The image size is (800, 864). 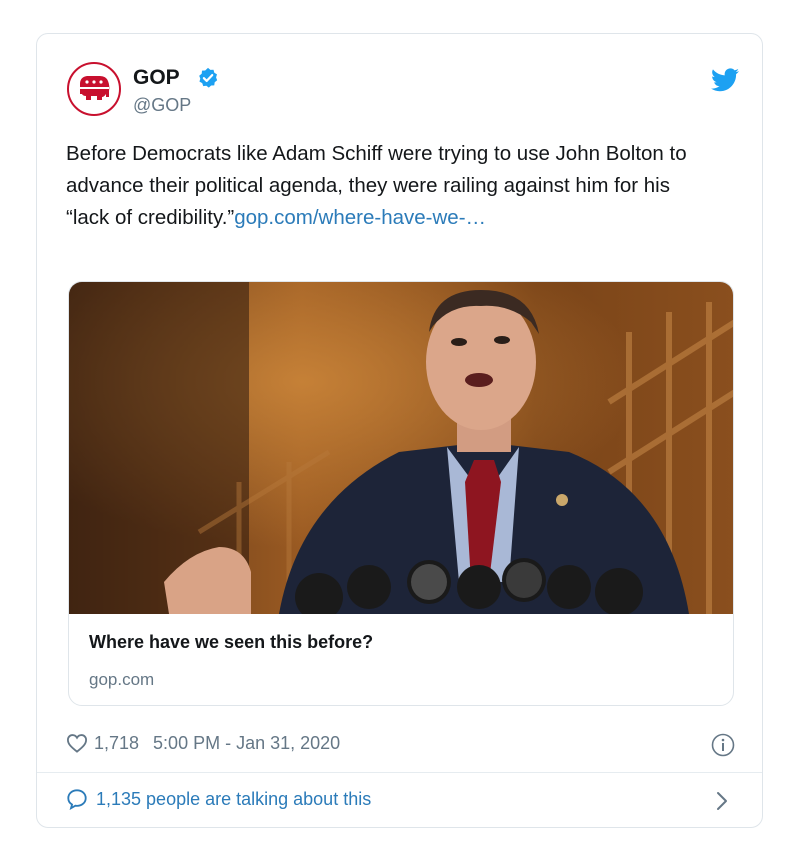 I want to click on timestamp: 5:00 PM - Jan 31, 2020, so click(x=246, y=743).